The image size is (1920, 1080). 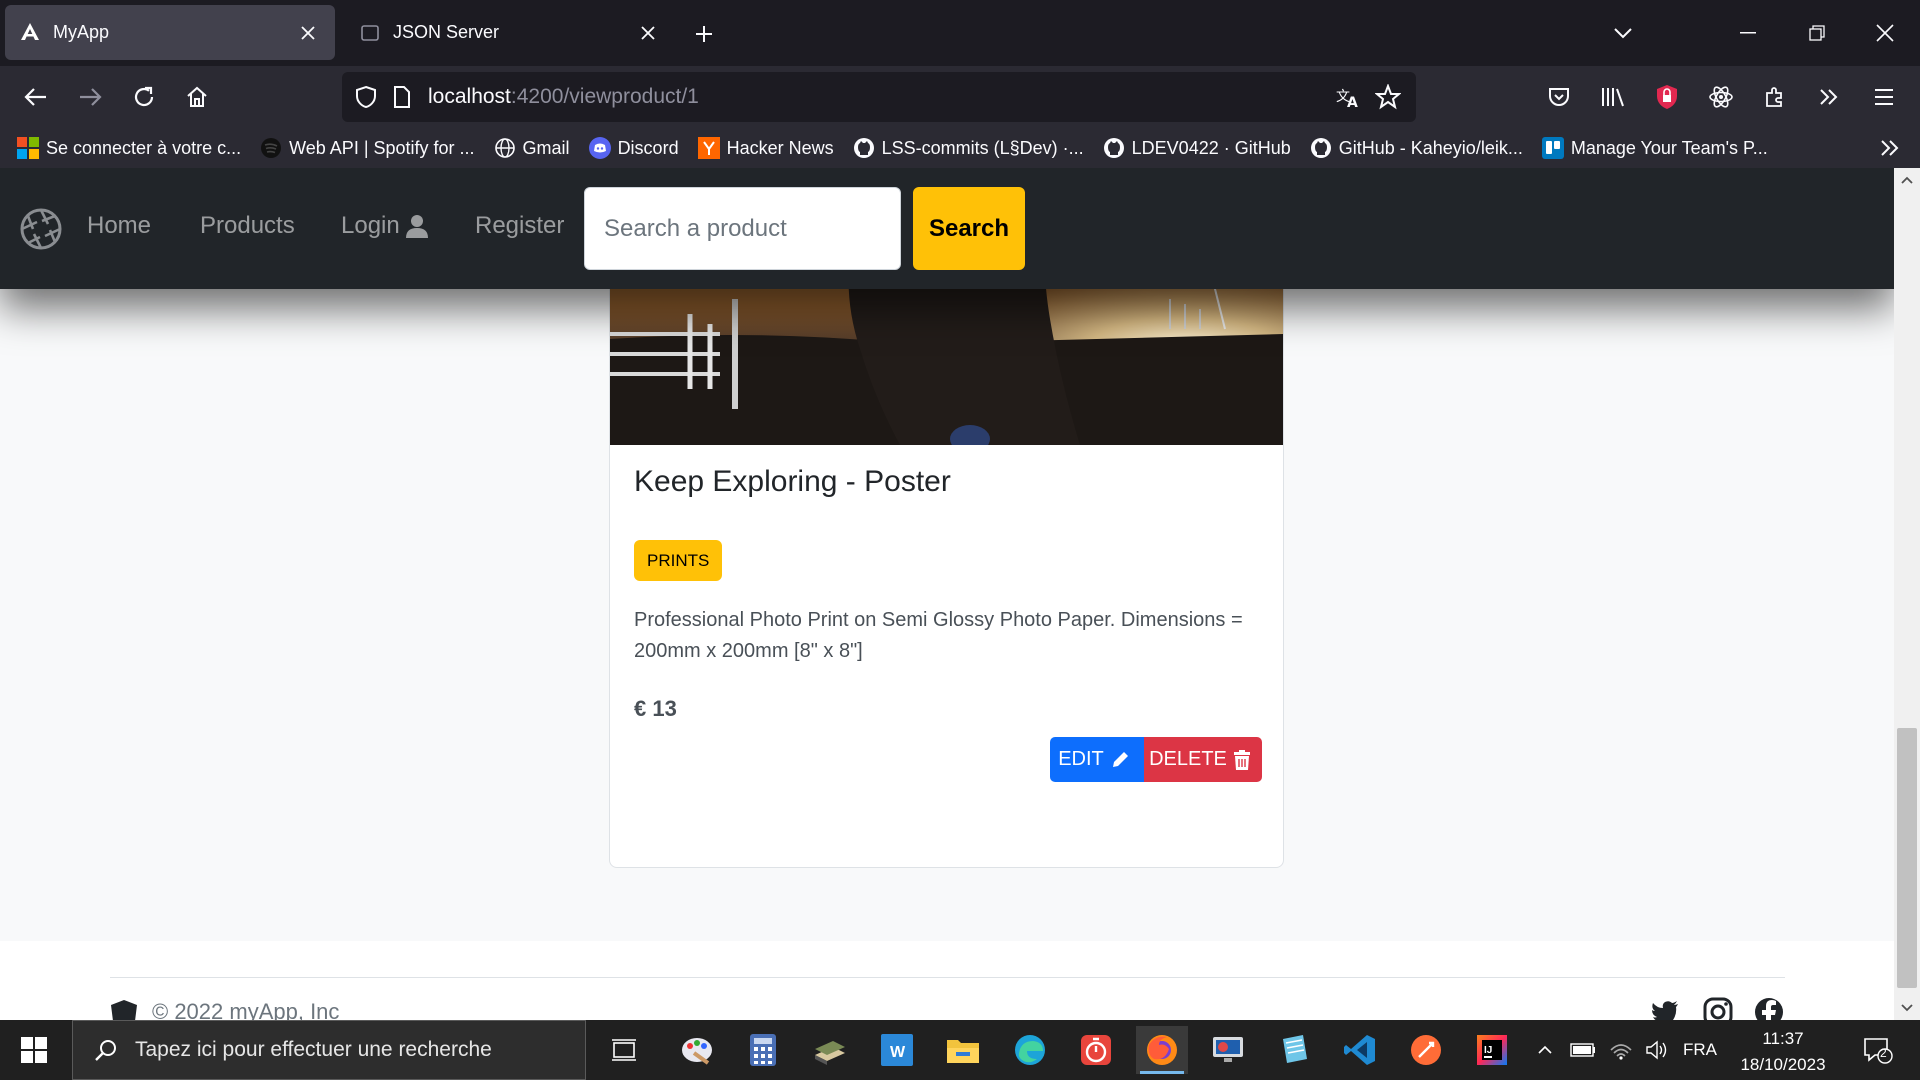 What do you see at coordinates (1294, 1050) in the screenshot?
I see `notepad-app-icon` at bounding box center [1294, 1050].